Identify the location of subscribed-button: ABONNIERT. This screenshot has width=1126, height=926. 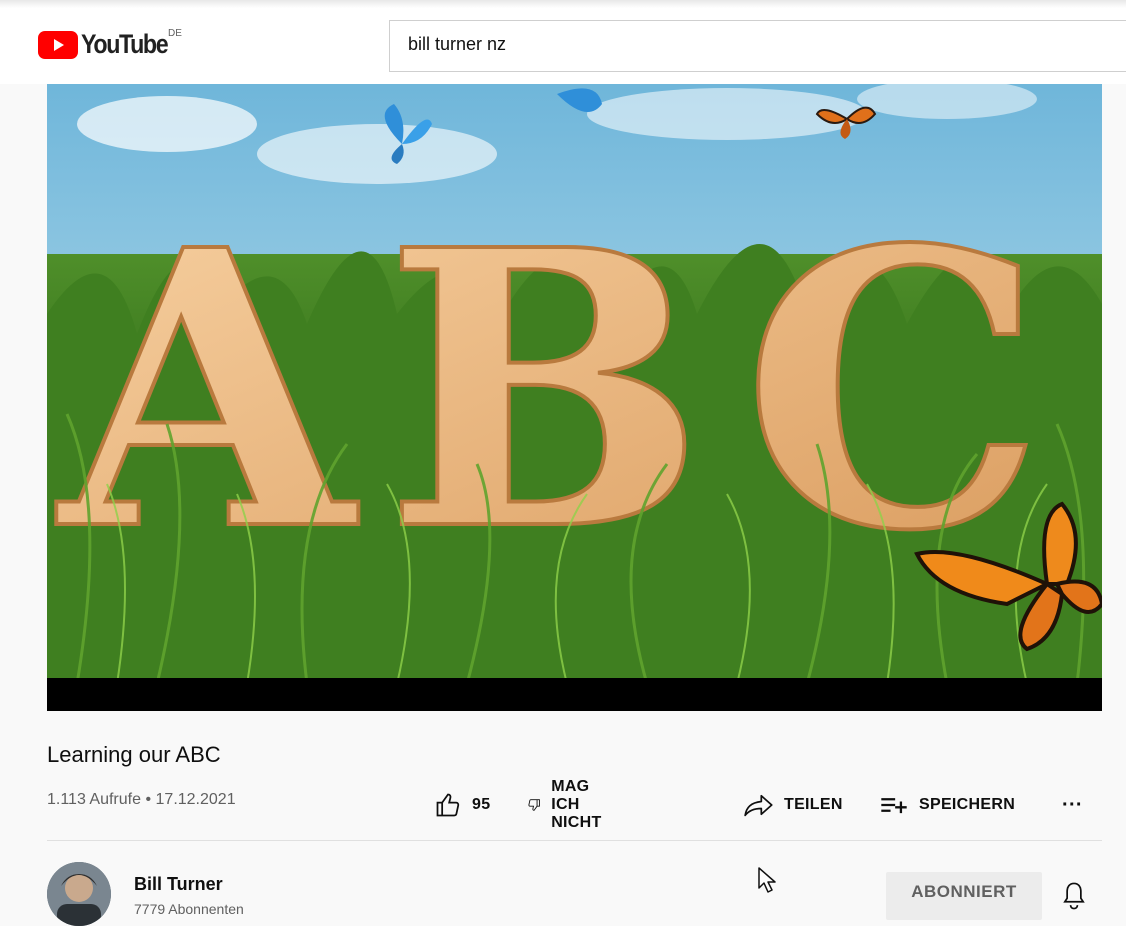
(964, 896).